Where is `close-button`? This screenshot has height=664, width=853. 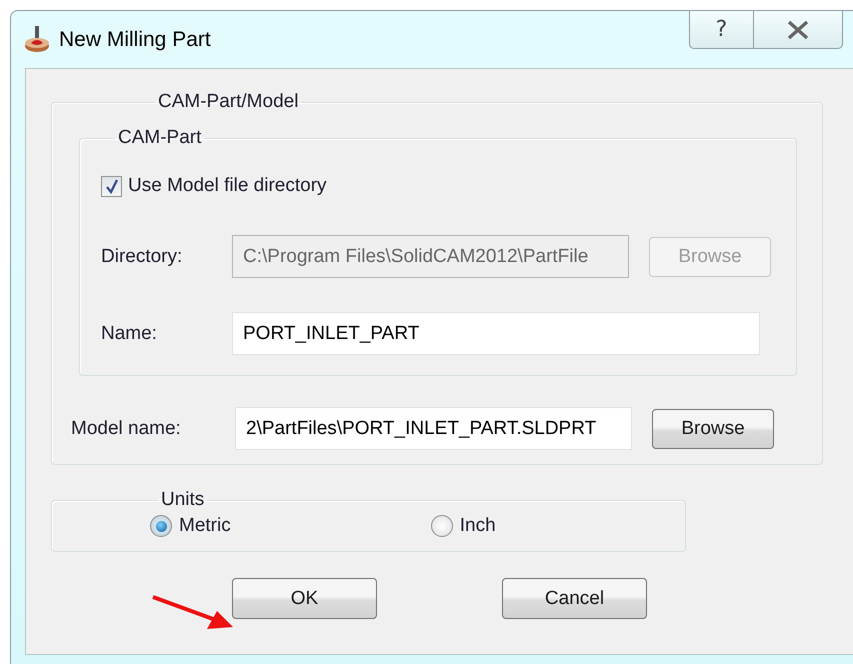
close-button is located at coordinates (798, 30).